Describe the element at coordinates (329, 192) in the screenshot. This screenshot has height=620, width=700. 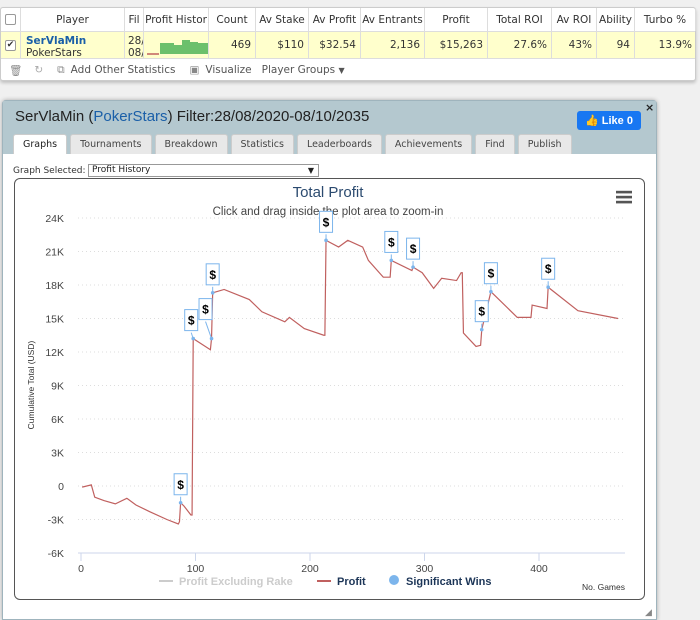
I see `chart-title: Total Profit` at that location.